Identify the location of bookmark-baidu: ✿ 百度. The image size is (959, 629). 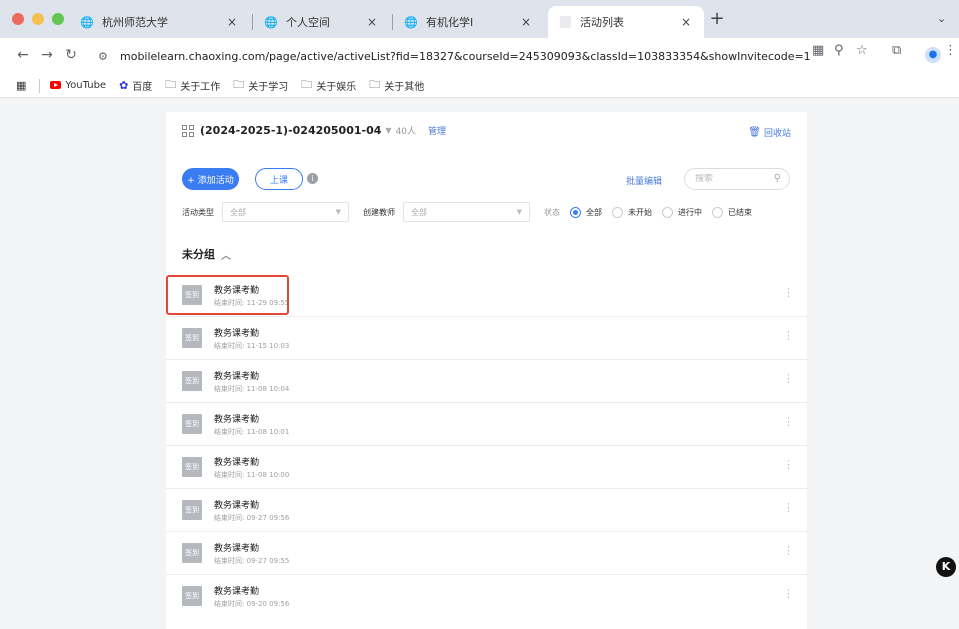
(135, 85).